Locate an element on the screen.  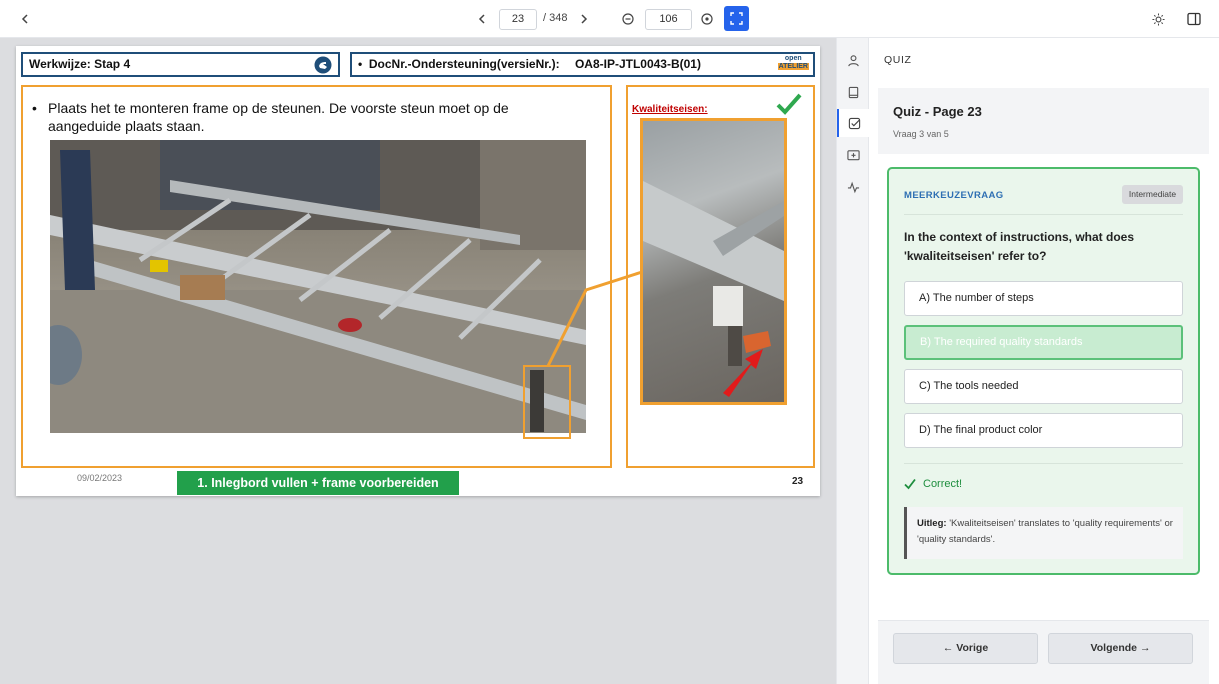
sidebar-toggle-icon is located at coordinates (1194, 19).